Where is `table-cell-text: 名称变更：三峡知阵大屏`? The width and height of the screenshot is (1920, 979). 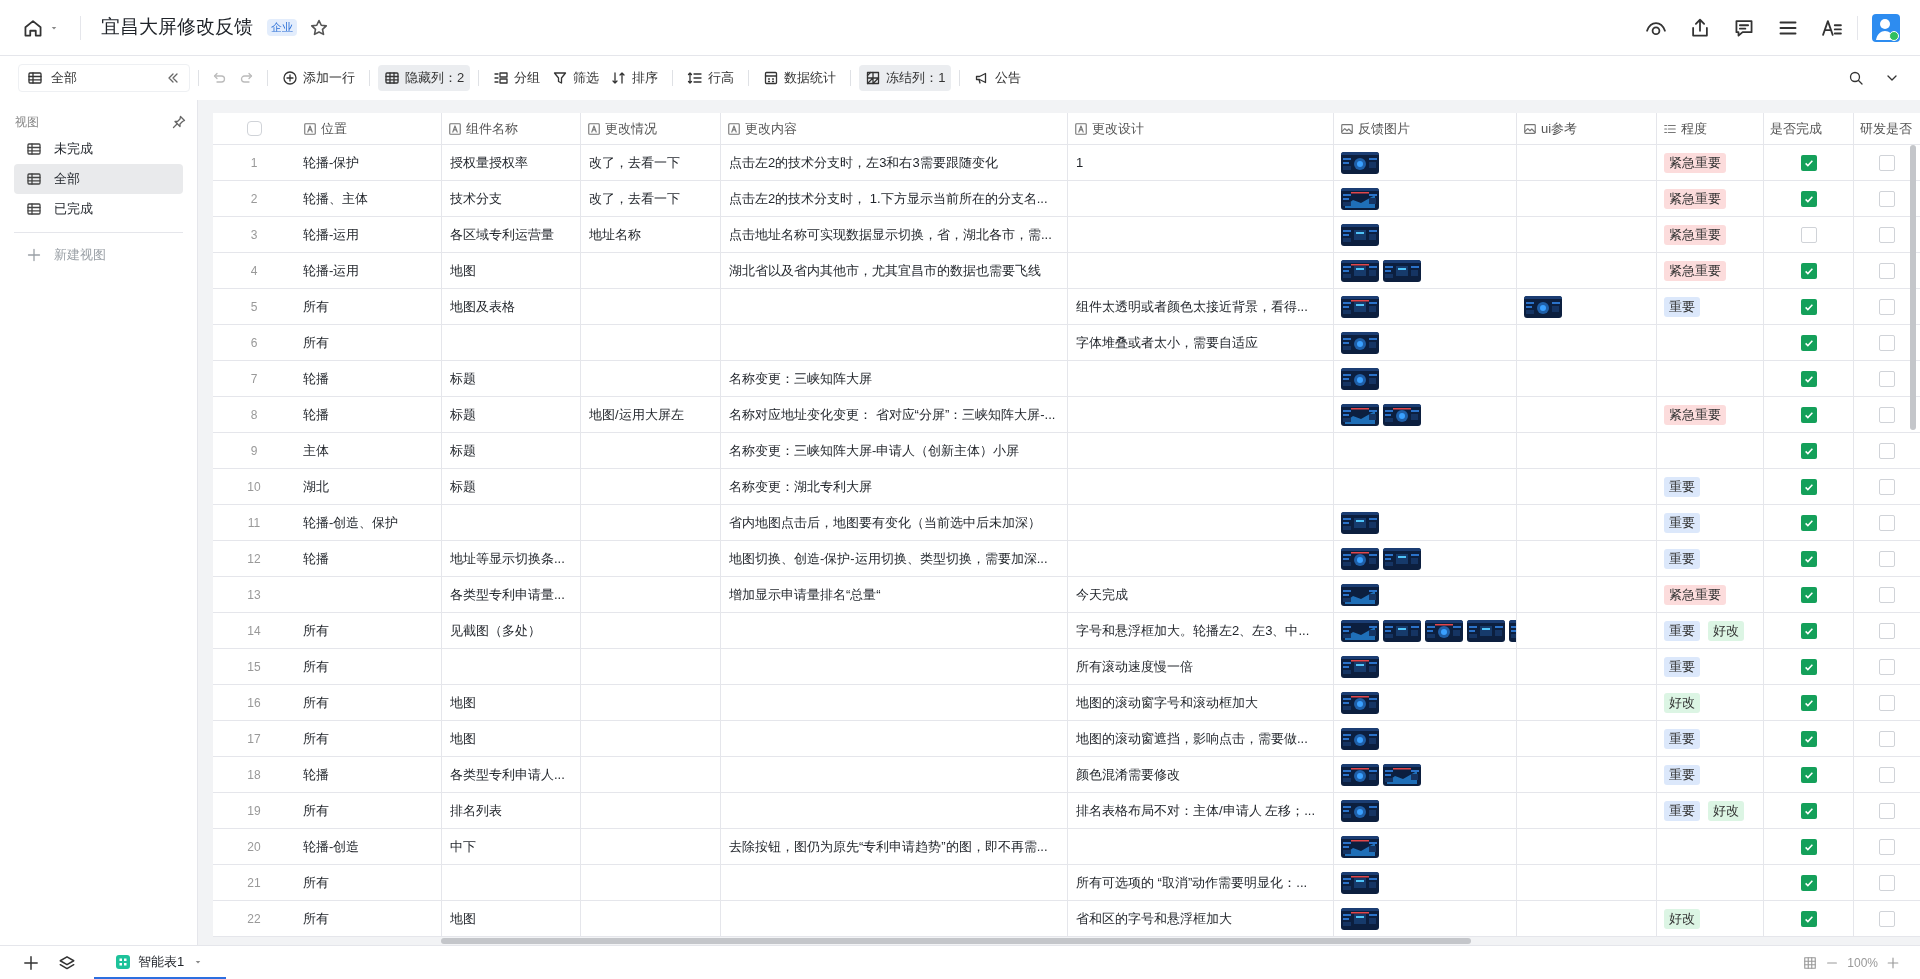 table-cell-text: 名称变更：三峡知阵大屏 is located at coordinates (800, 378).